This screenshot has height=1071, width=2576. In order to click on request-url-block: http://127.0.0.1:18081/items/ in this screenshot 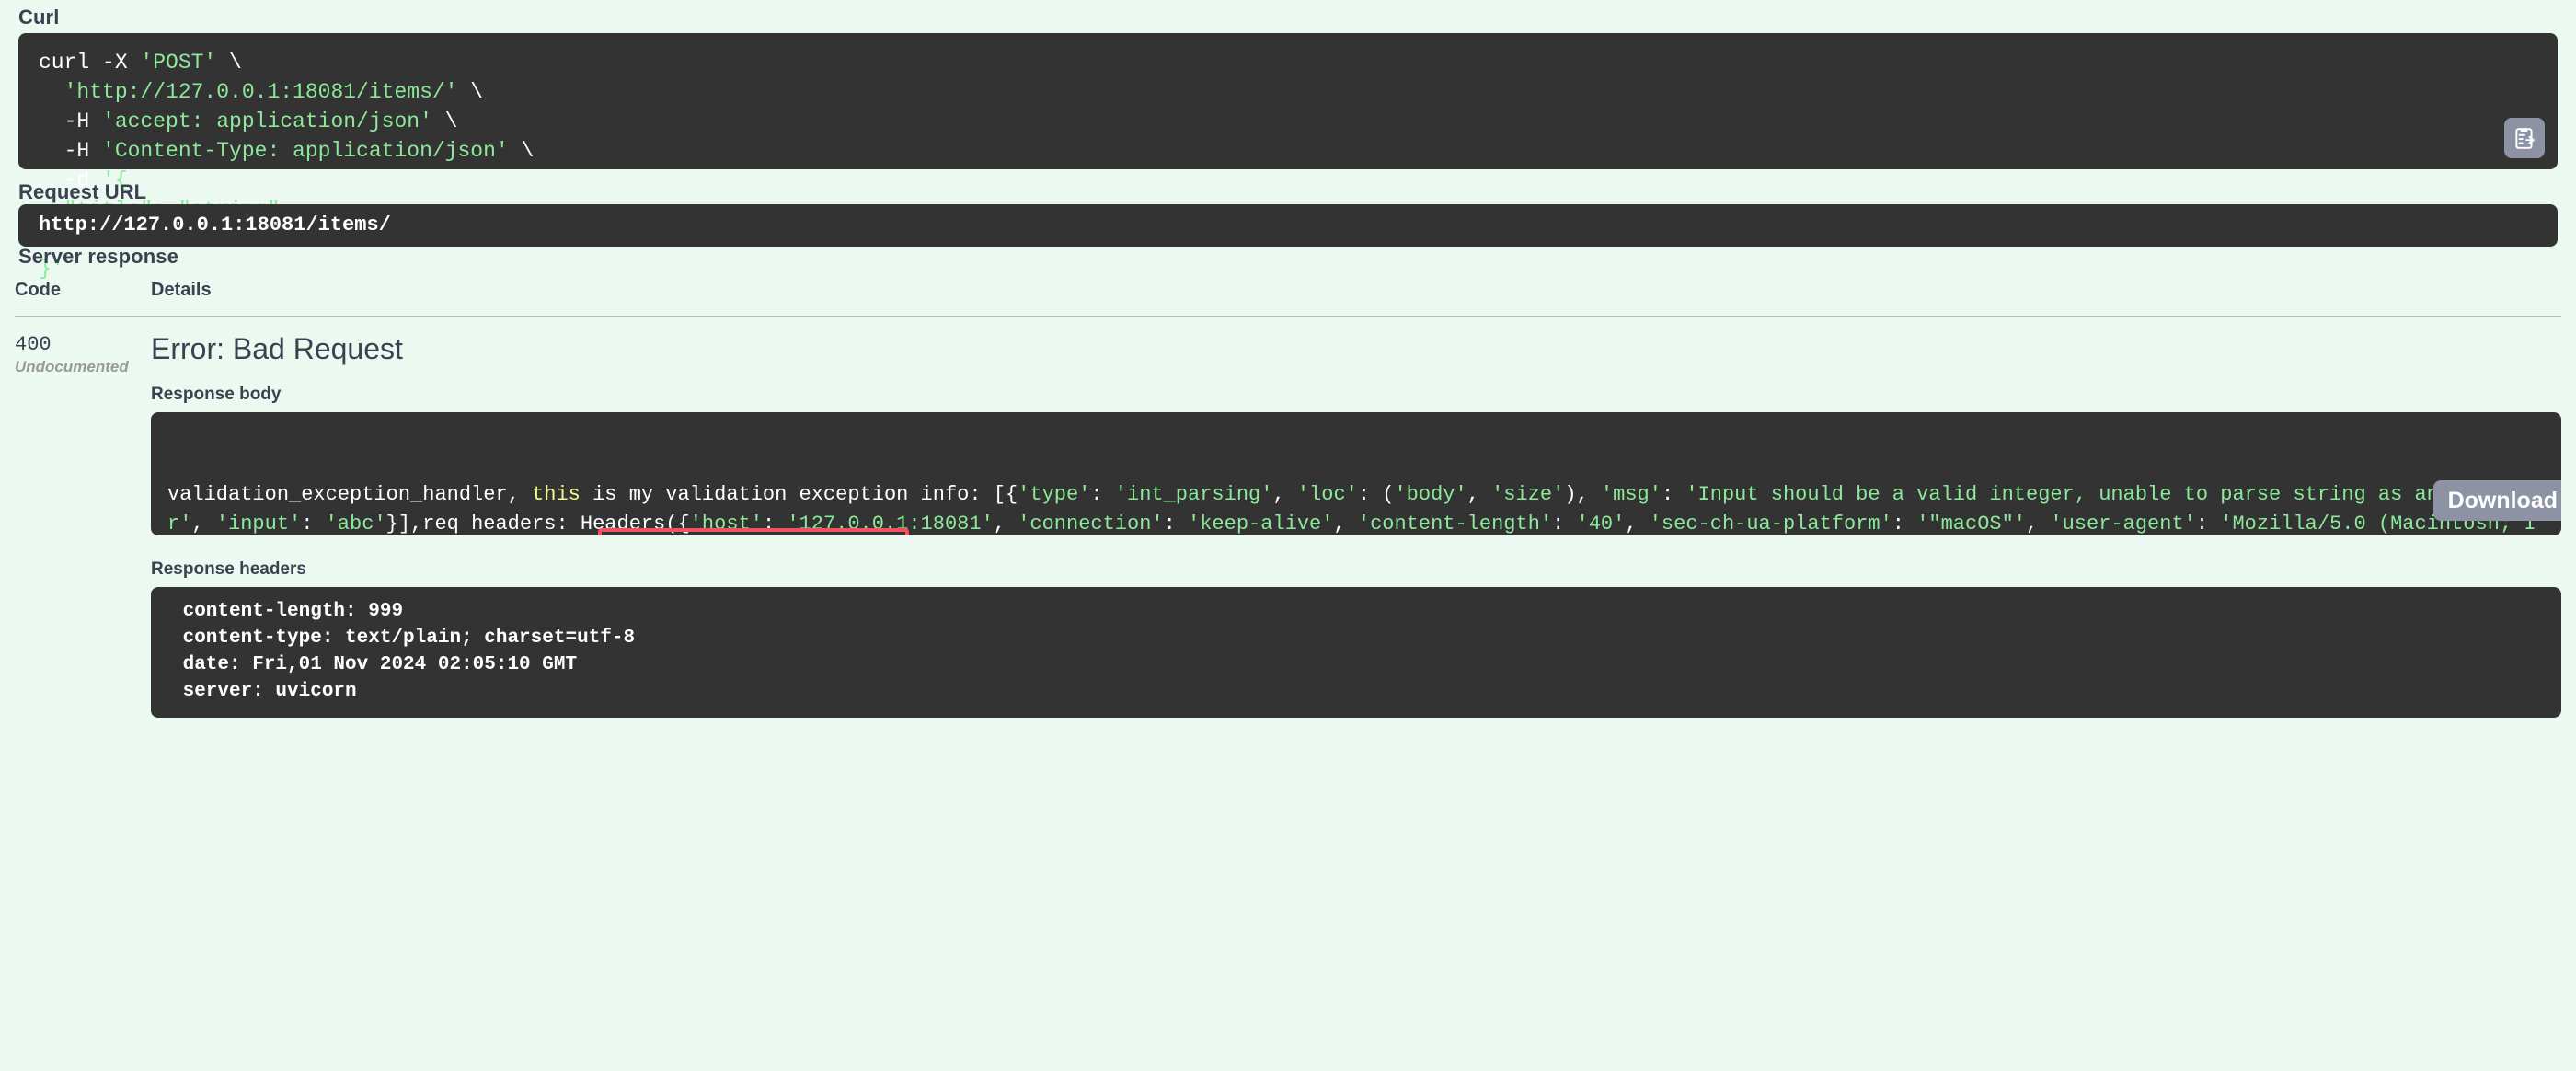, I will do `click(1288, 225)`.